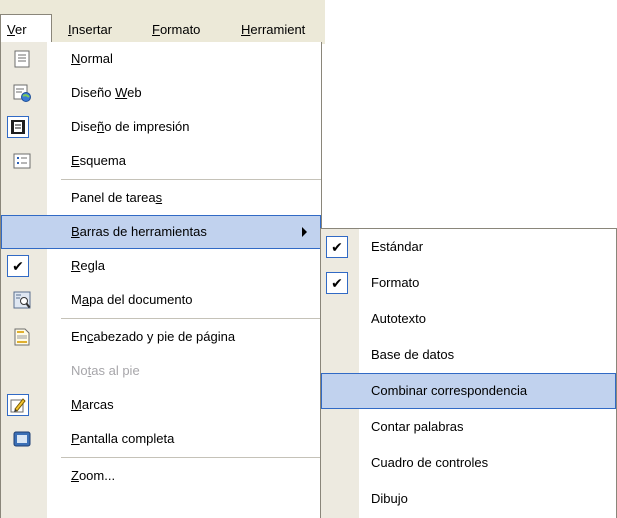 This screenshot has width=617, height=518. Describe the element at coordinates (161, 266) in the screenshot. I see `menu-item-ruler: ✔ Regla` at that location.